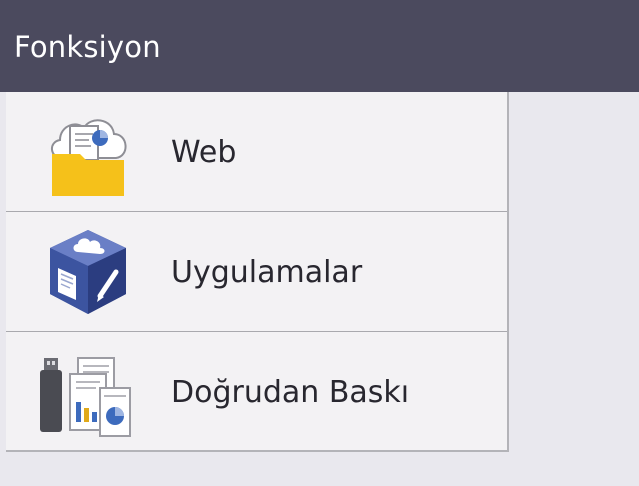 This screenshot has width=639, height=486. I want to click on web-folder-cloud-icon, so click(89, 157).